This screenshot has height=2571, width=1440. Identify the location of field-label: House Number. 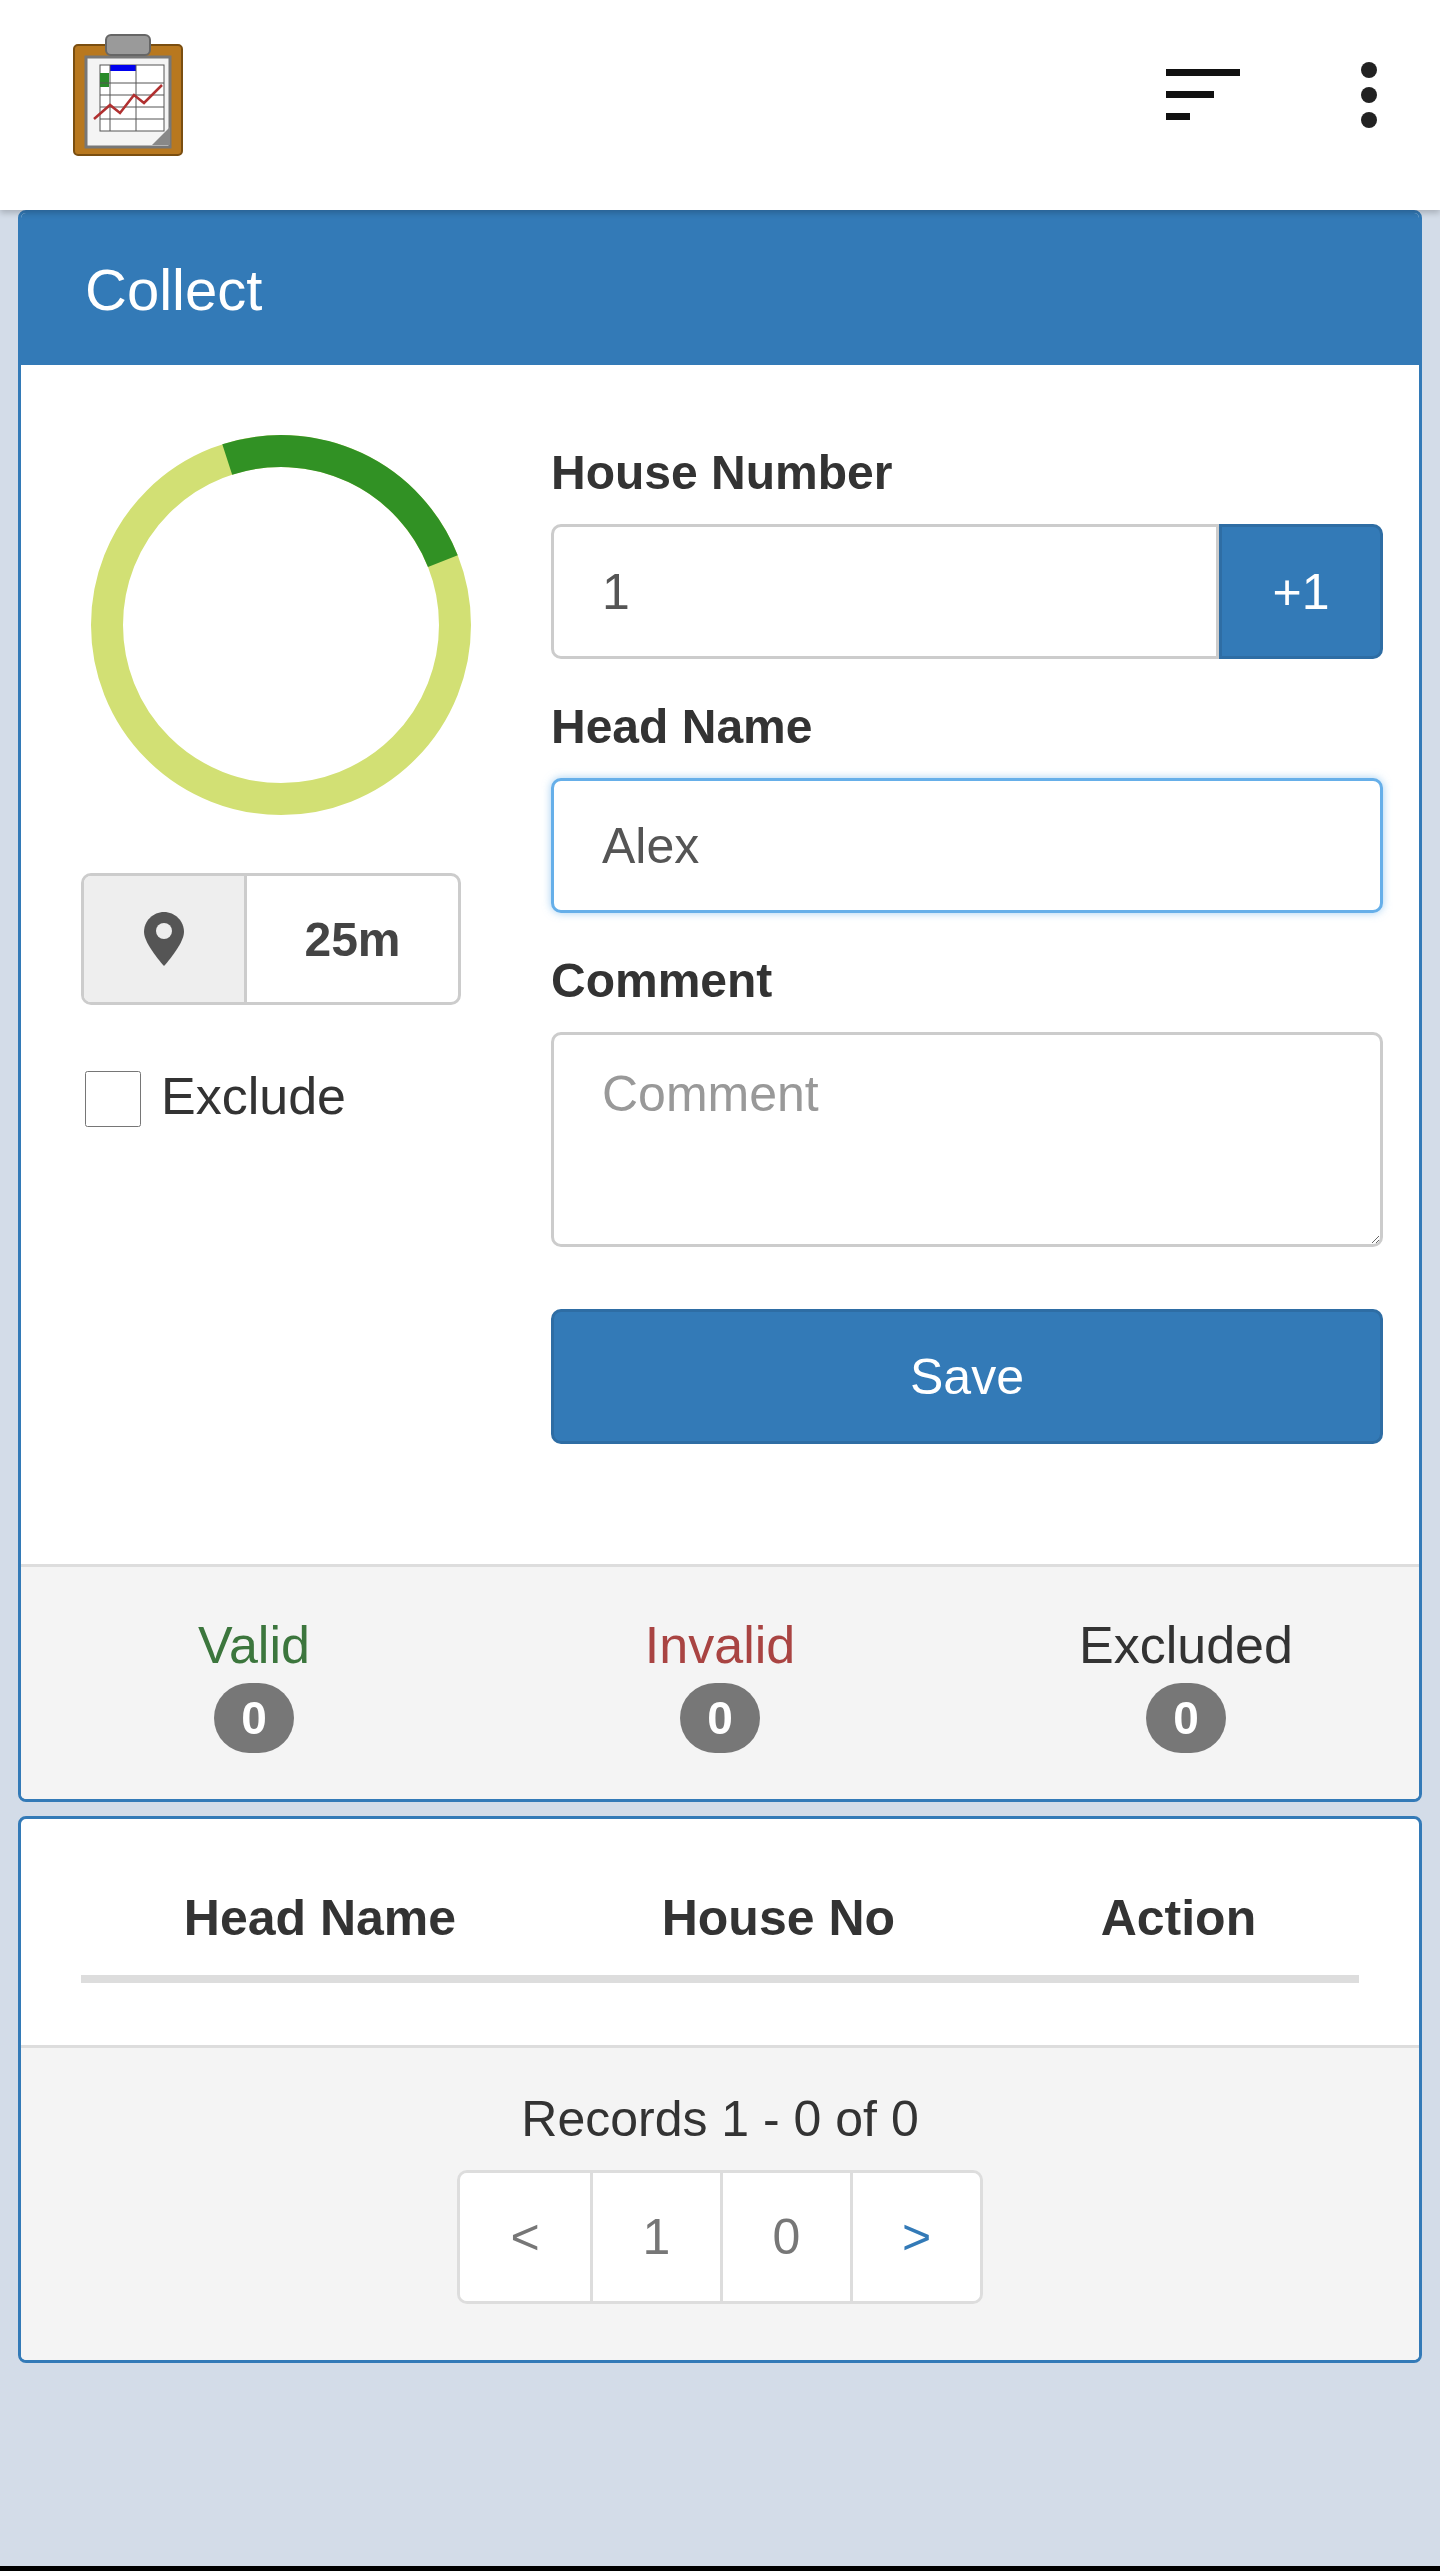
(722, 472).